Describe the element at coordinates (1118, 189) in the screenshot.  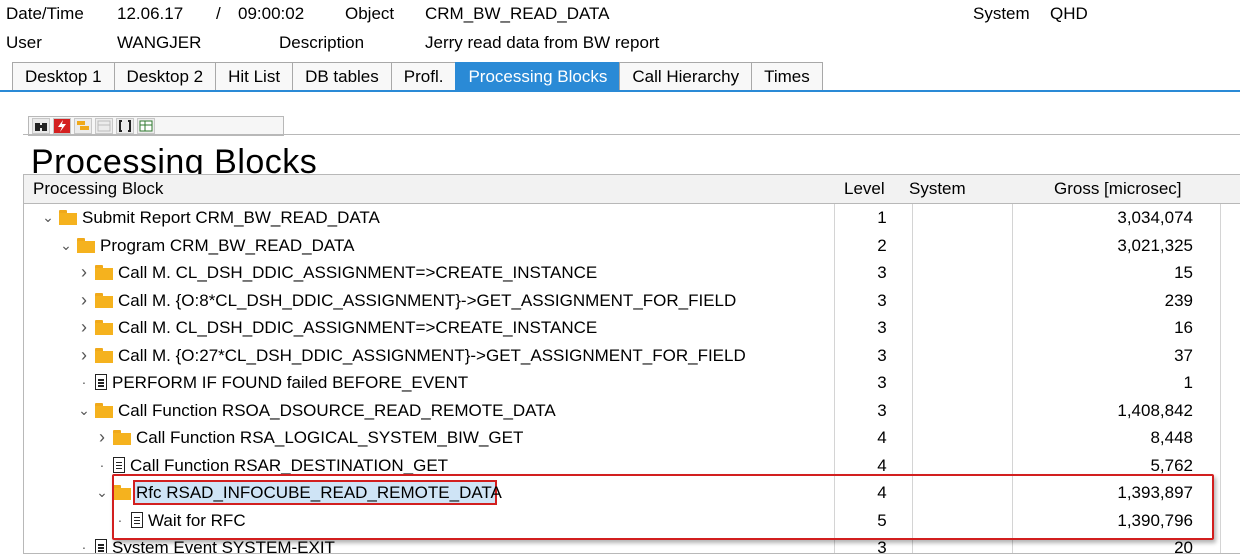
I see `column-header-gross: Gross [microsec]` at that location.